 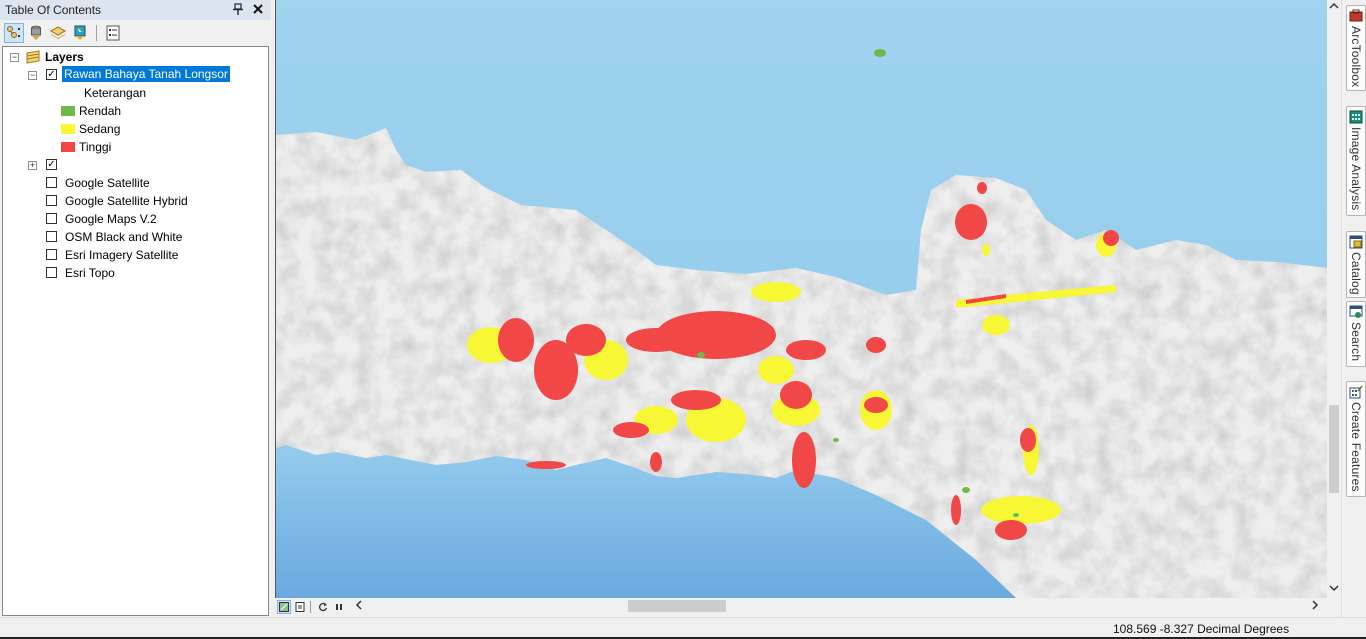 I want to click on layer-visibility-checkbox: ✓, so click(x=51, y=74).